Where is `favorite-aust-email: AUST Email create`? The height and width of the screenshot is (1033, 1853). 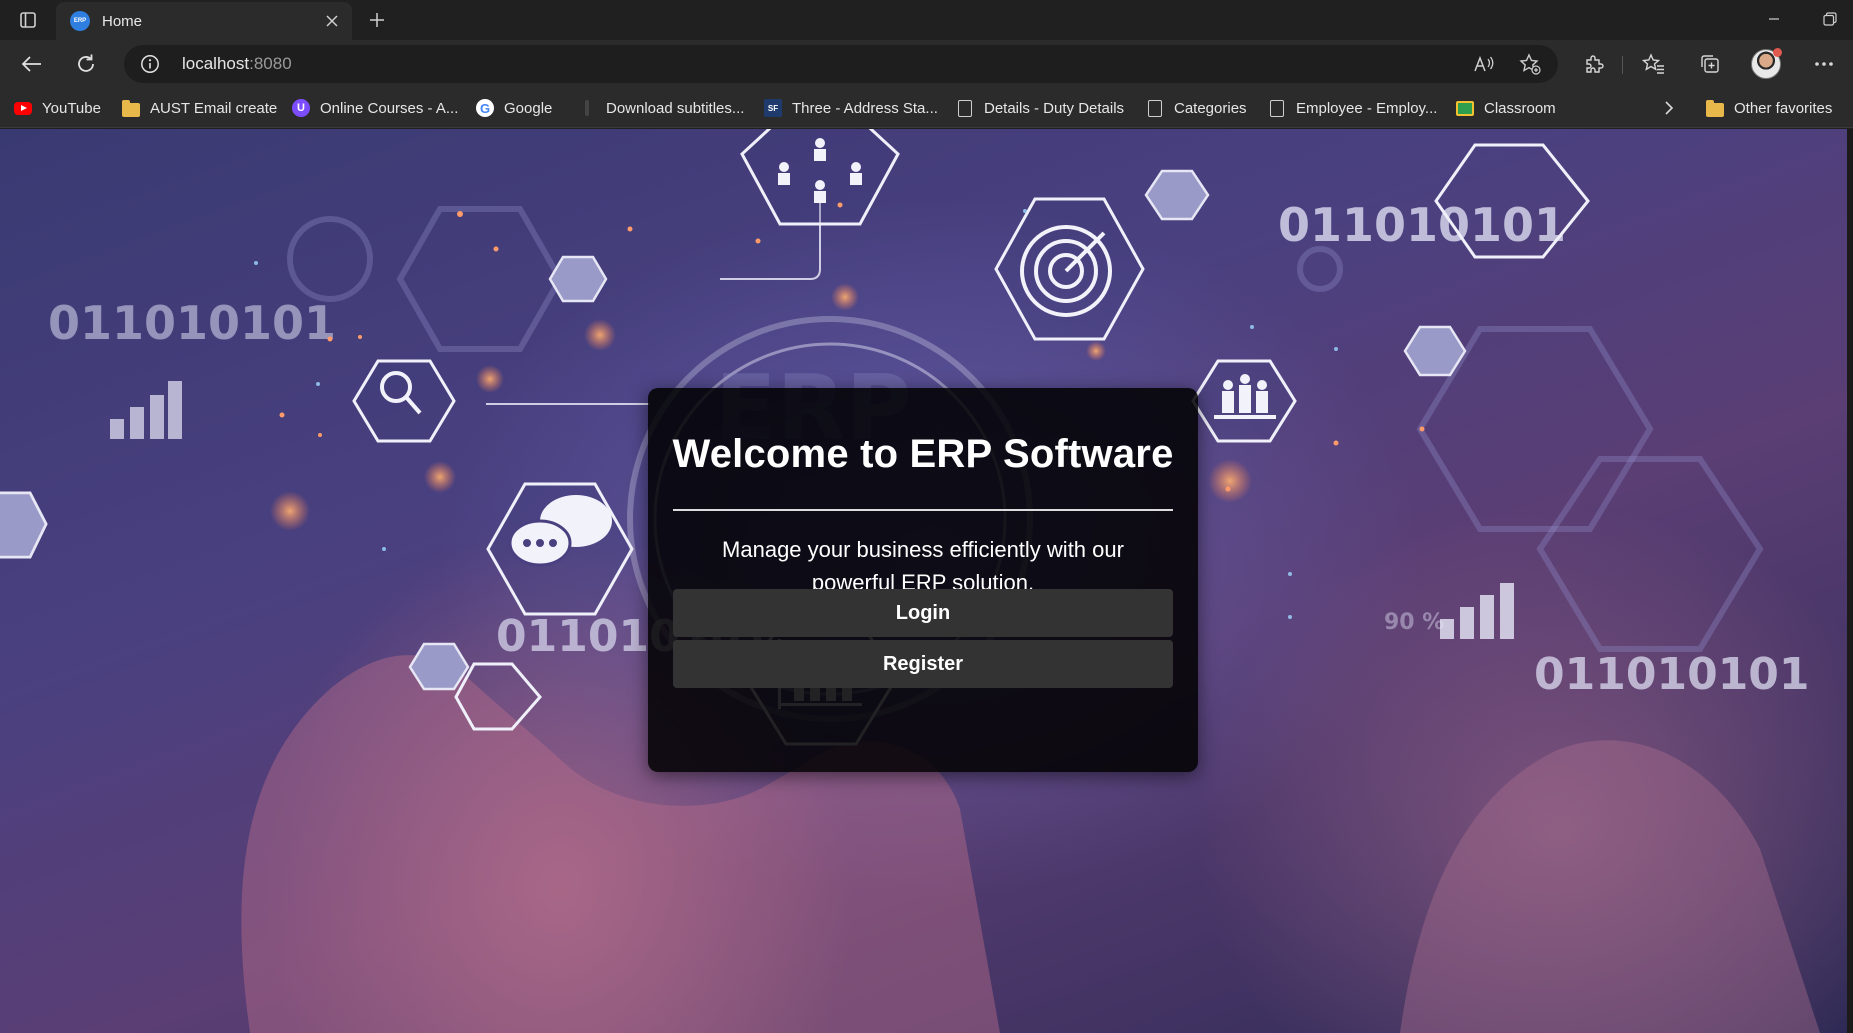
favorite-aust-email: AUST Email create is located at coordinates (199, 108).